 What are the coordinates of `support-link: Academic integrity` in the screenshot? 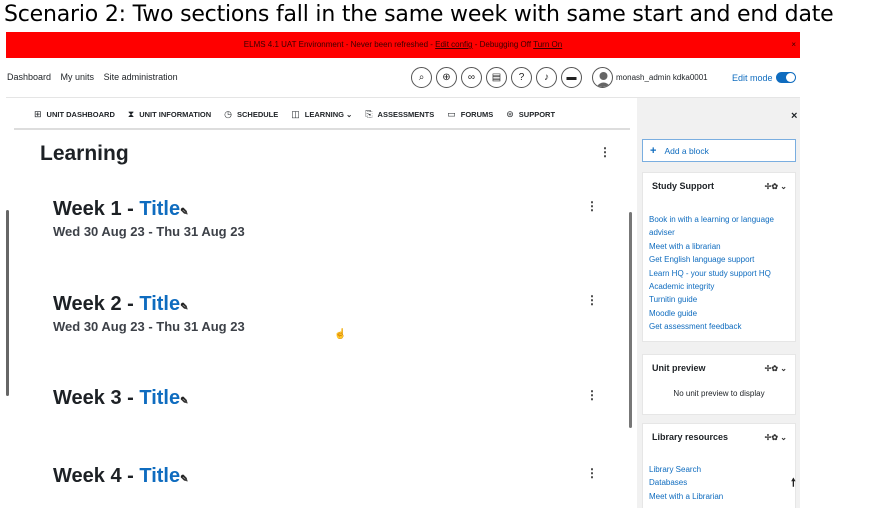 It's located at (719, 286).